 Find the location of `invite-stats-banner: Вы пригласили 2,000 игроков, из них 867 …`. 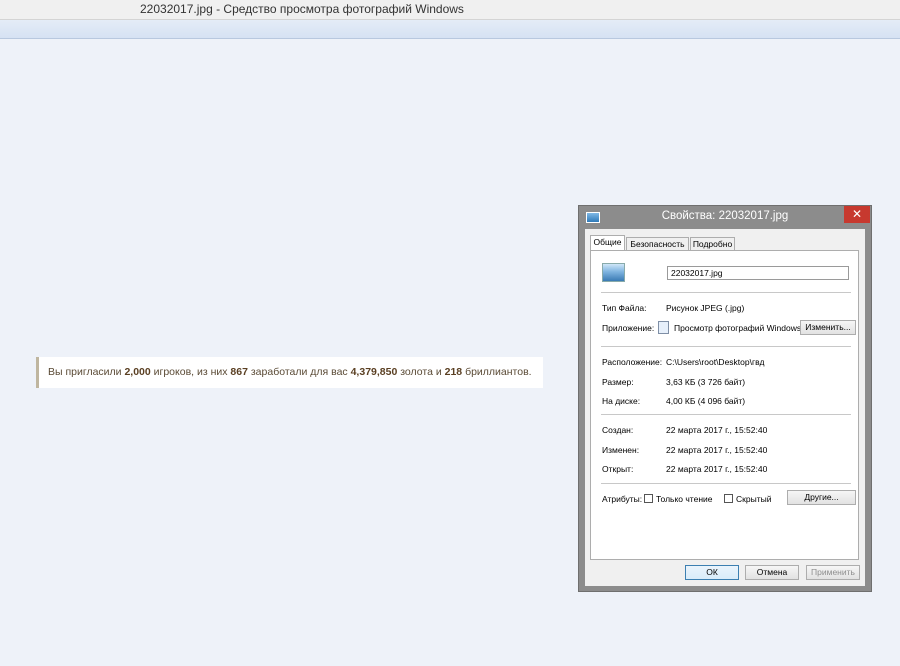

invite-stats-banner: Вы пригласили 2,000 игроков, из них 867 … is located at coordinates (289, 372).